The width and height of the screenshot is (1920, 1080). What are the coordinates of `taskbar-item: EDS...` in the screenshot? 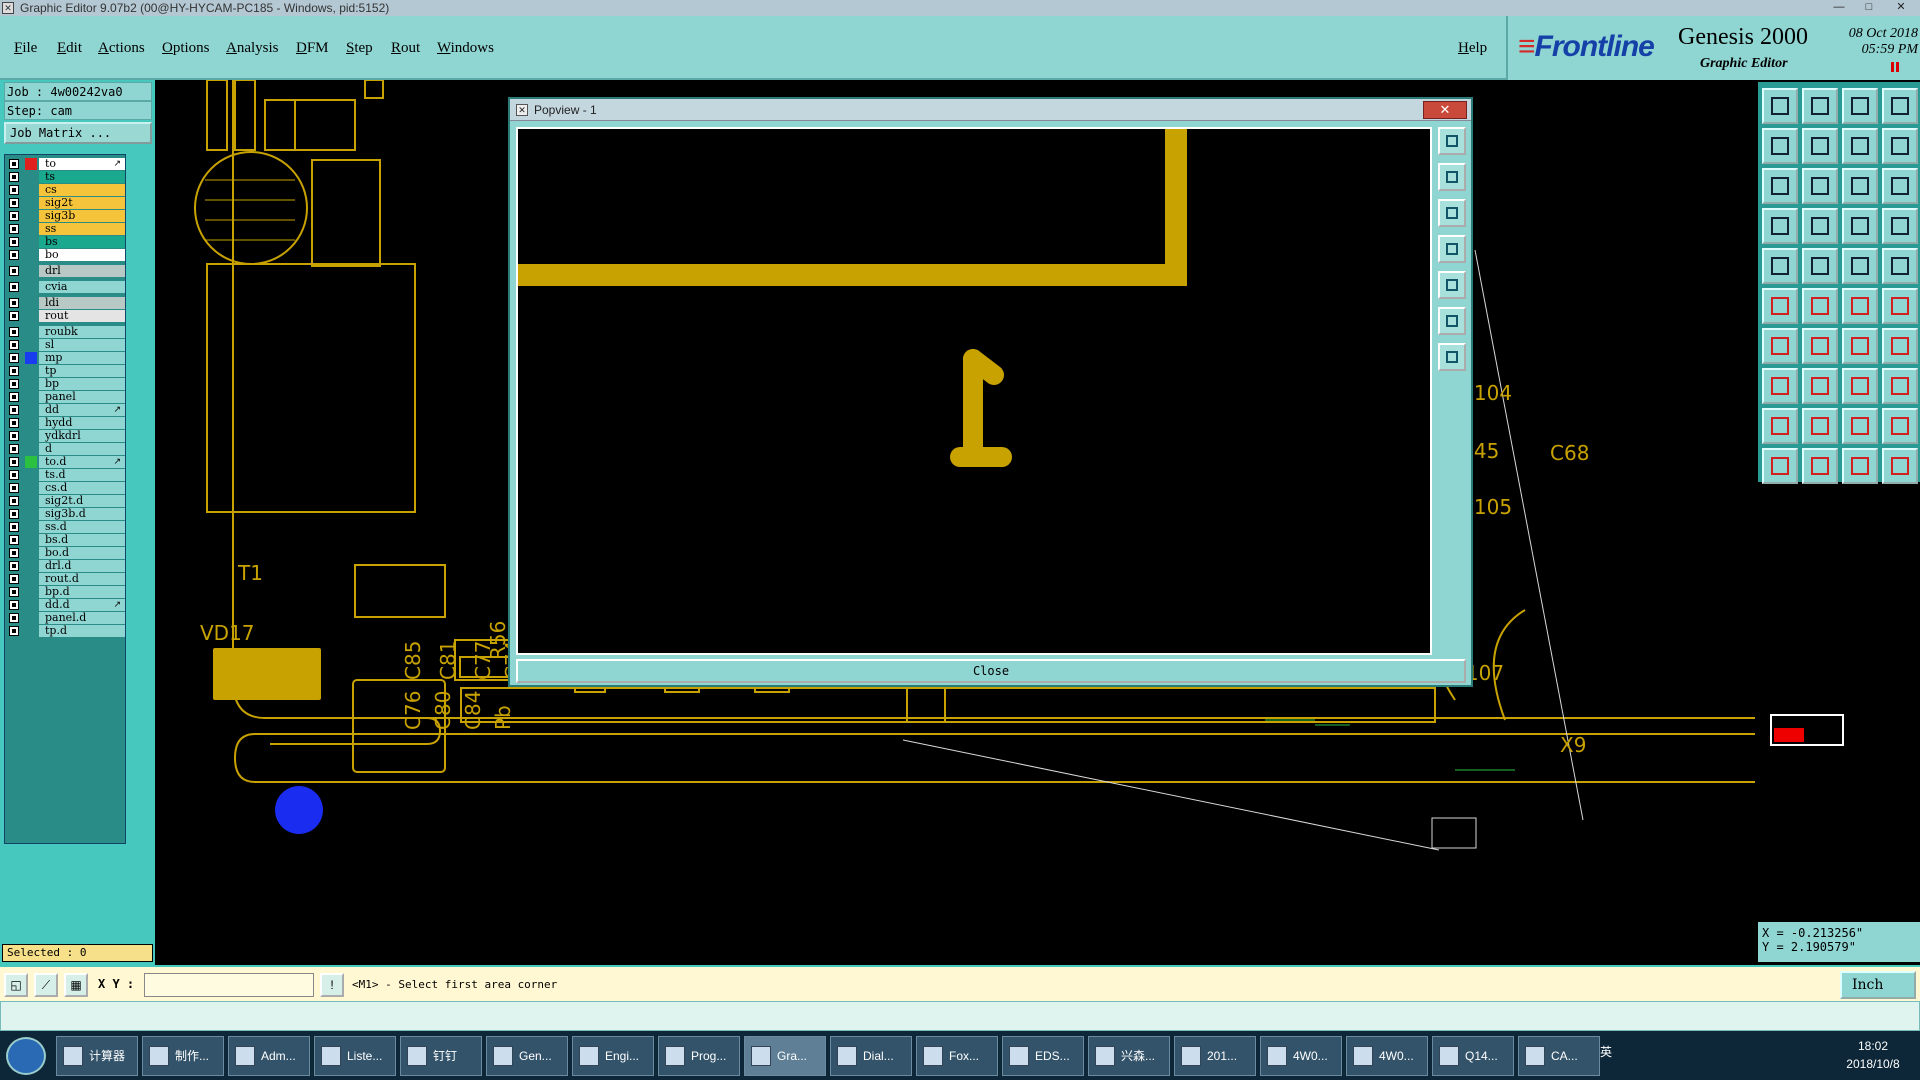 It's located at (1043, 1056).